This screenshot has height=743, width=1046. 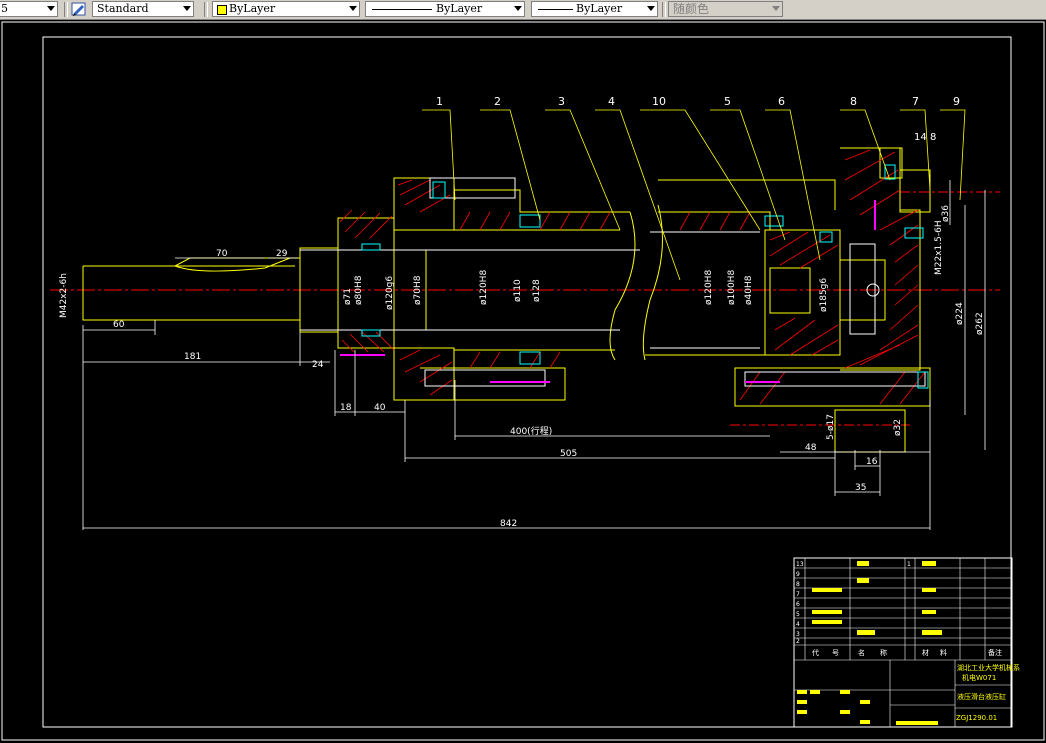 I want to click on svg-text: 7, so click(x=798, y=594).